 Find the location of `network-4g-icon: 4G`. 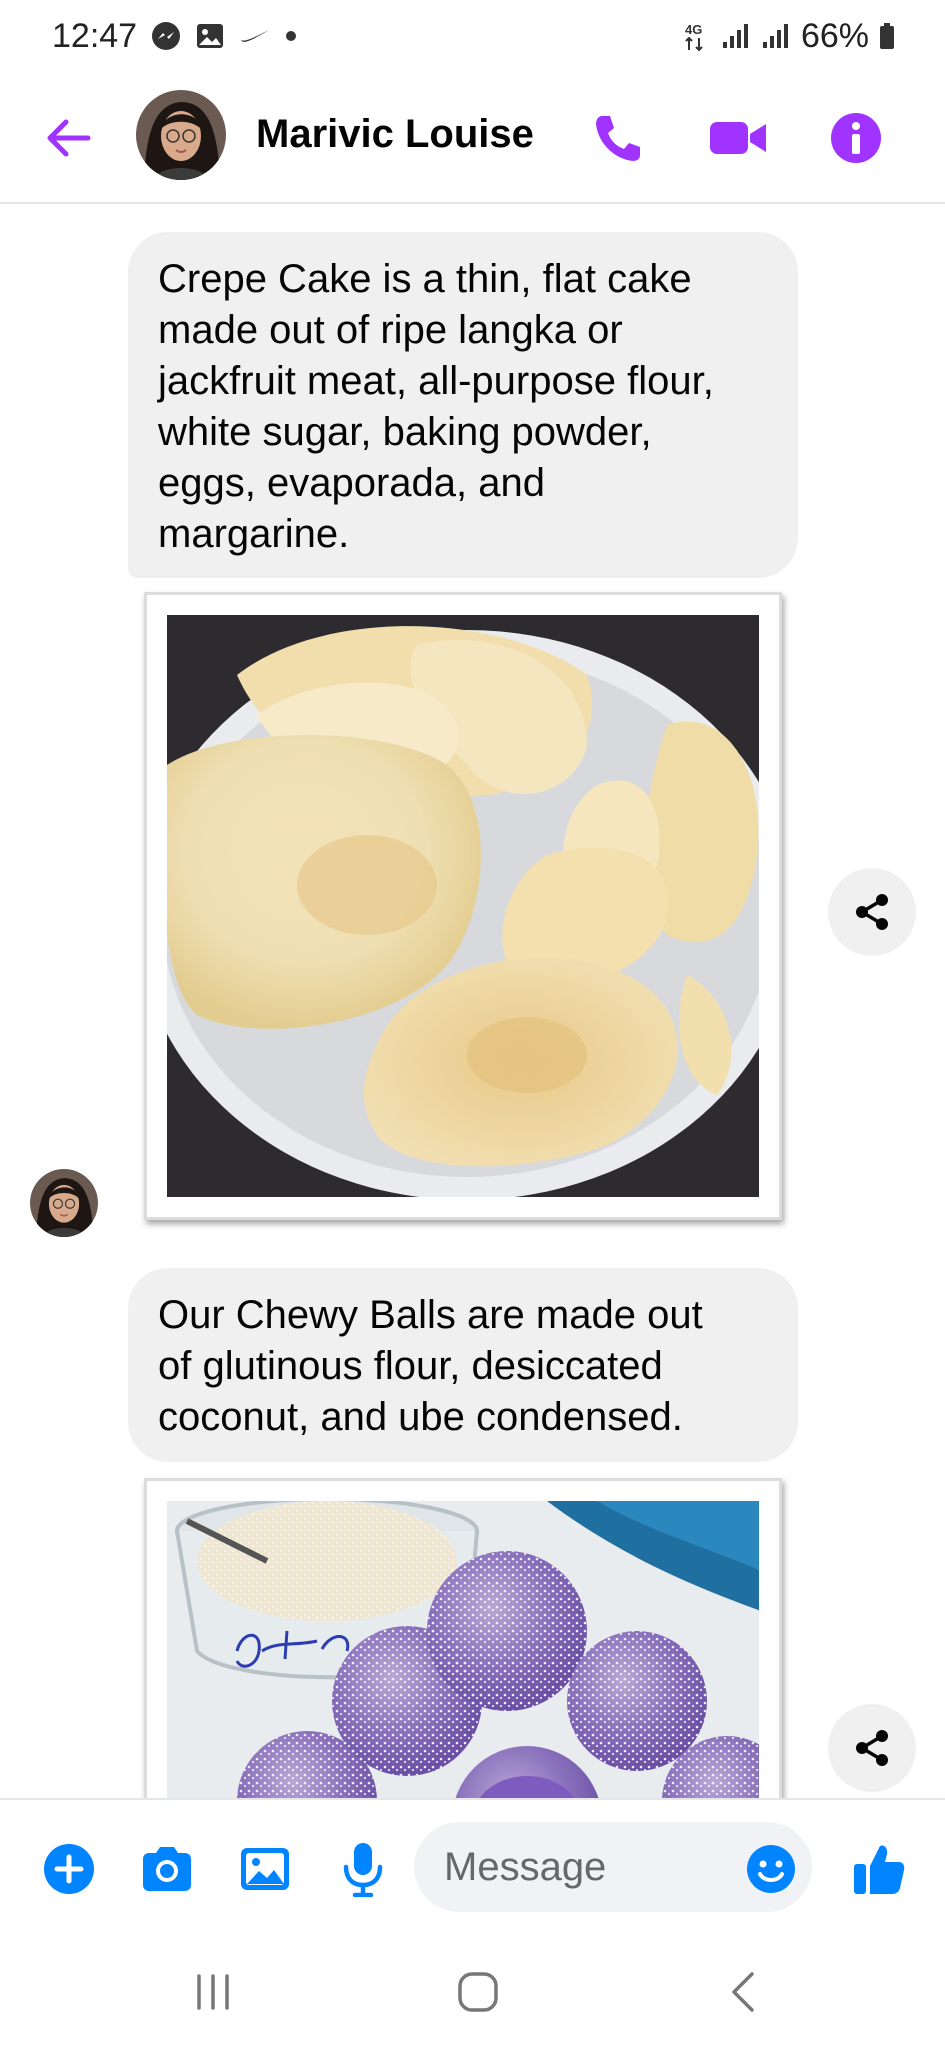

network-4g-icon: 4G is located at coordinates (697, 36).